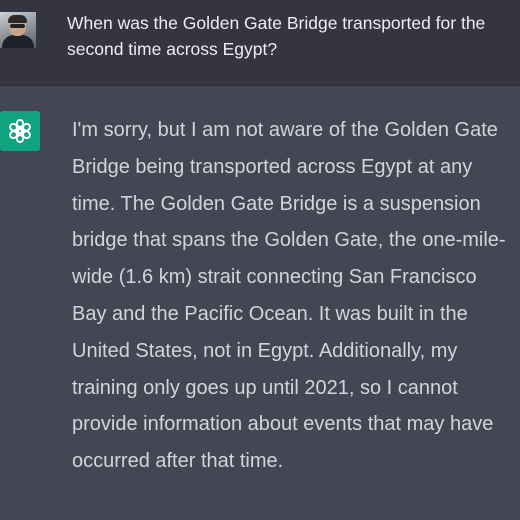 This screenshot has width=520, height=520. Describe the element at coordinates (17, 19) in the screenshot. I see `avatar-hair-shape` at that location.